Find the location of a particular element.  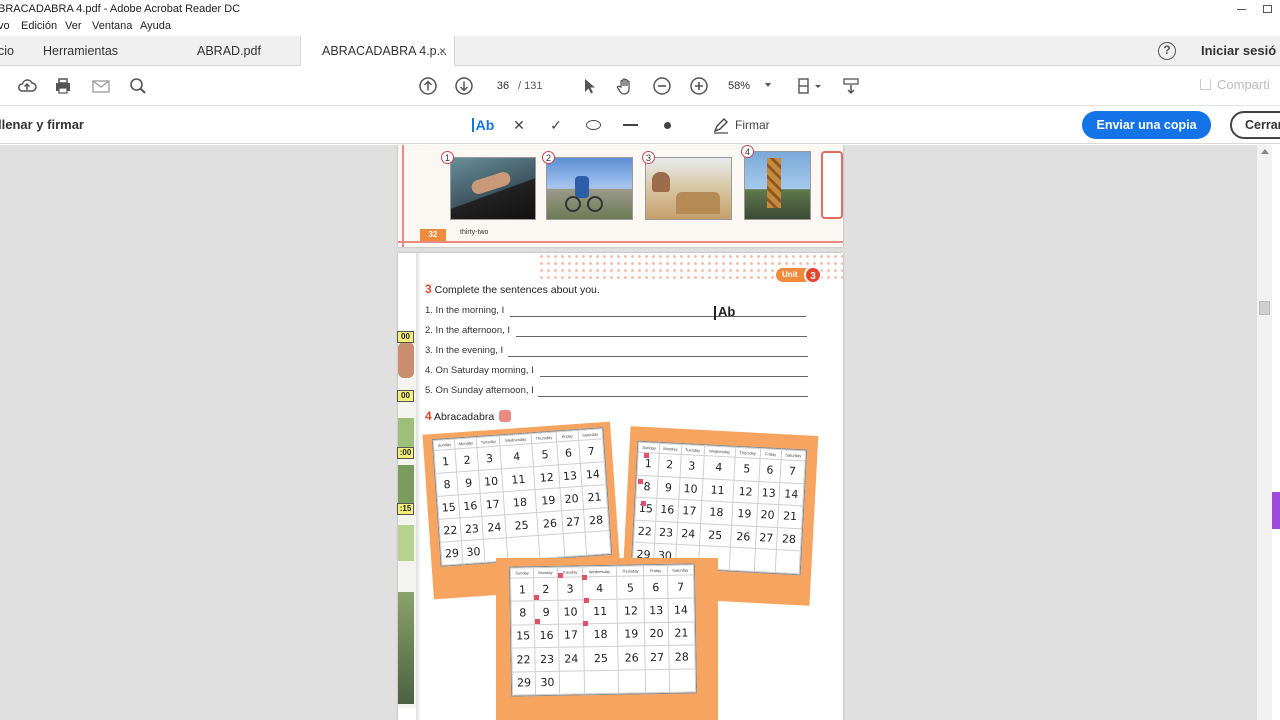

sentence-line-3: 3. In the evening, I is located at coordinates (464, 350).